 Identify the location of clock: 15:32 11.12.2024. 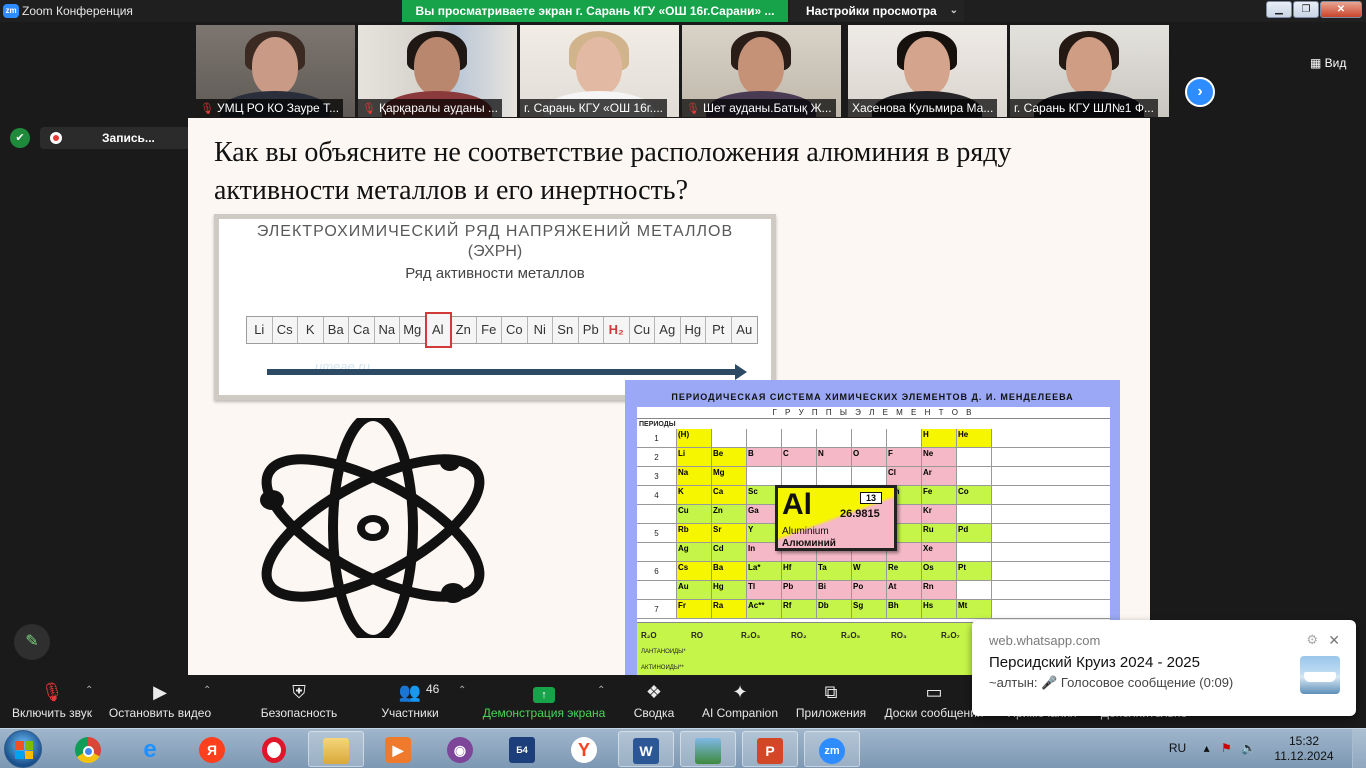
(1304, 749).